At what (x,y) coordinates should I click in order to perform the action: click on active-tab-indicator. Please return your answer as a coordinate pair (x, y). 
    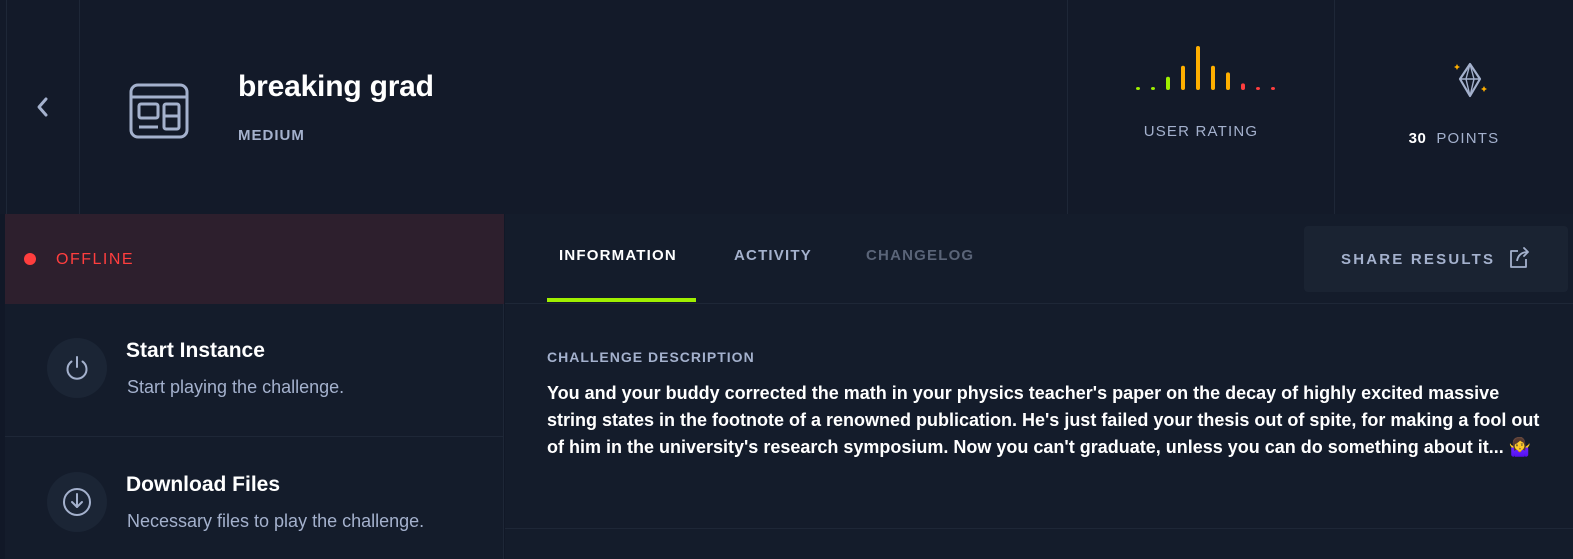
    Looking at the image, I should click on (621, 300).